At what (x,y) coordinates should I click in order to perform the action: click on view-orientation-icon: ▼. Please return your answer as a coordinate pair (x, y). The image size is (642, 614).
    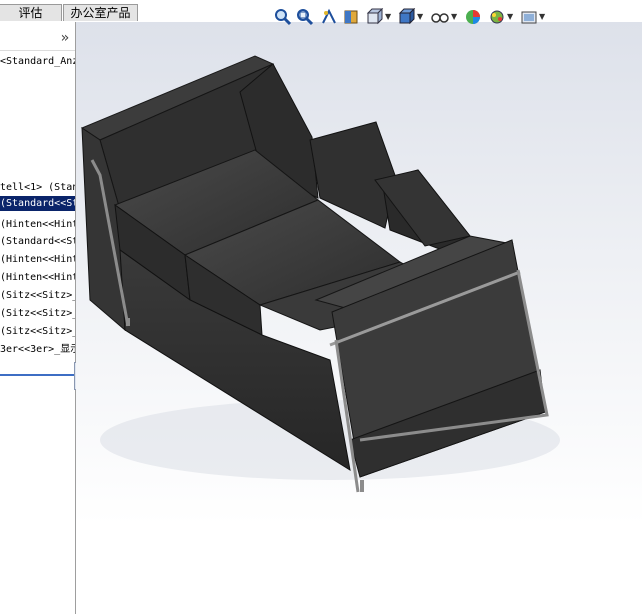
    Looking at the image, I should click on (378, 17).